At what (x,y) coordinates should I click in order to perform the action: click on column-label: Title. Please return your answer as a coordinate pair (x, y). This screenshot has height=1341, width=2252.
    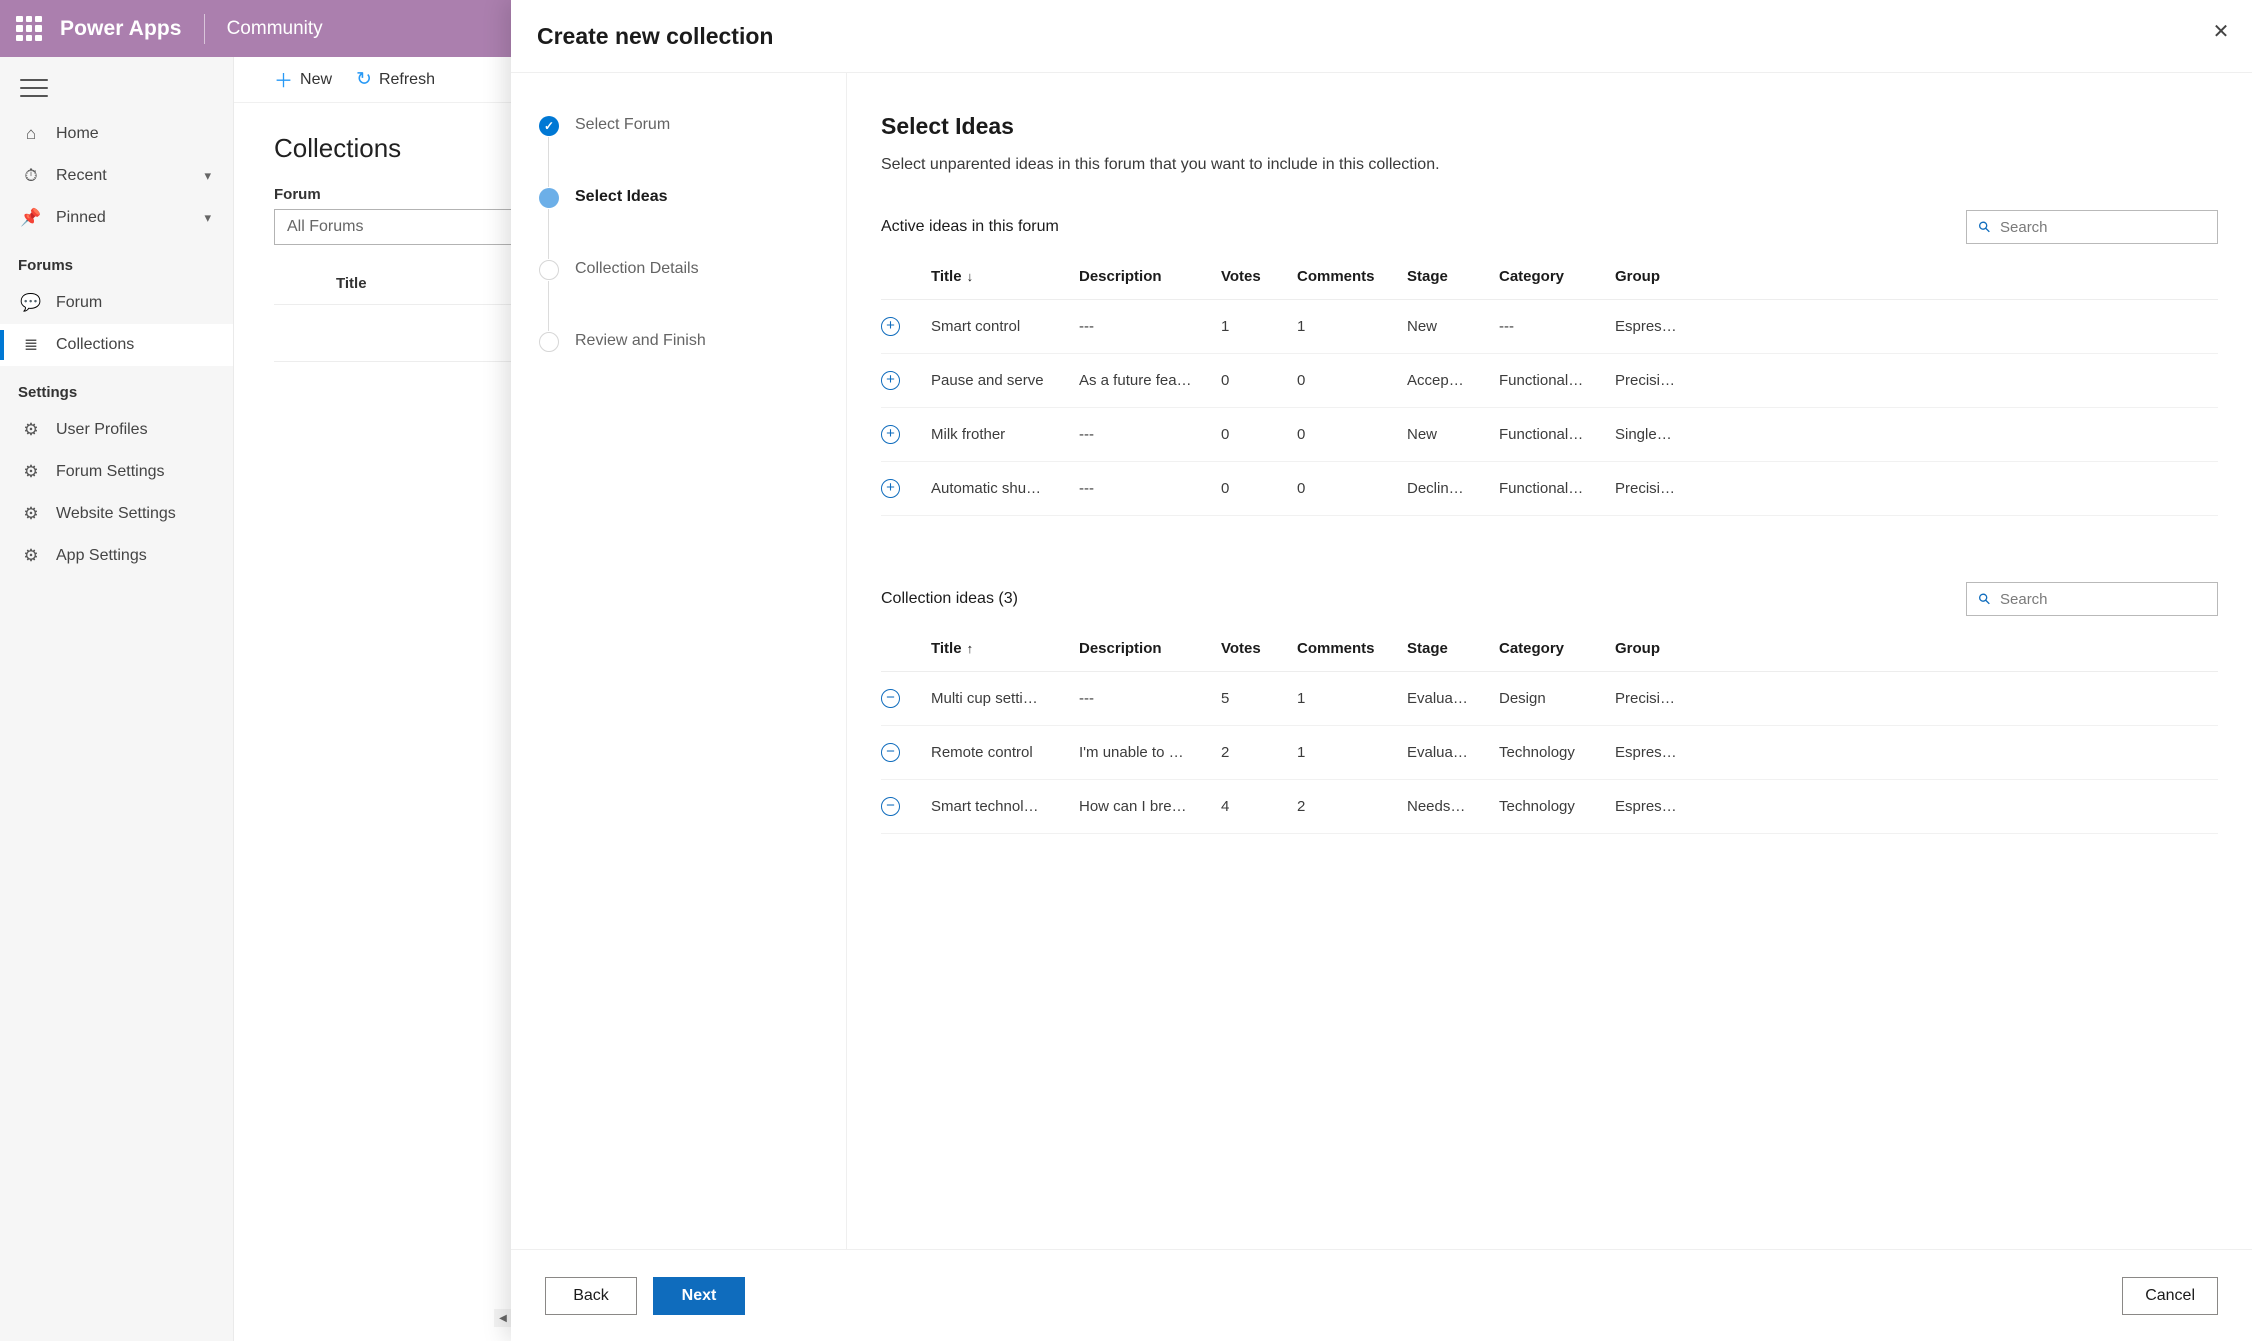
    Looking at the image, I should click on (946, 276).